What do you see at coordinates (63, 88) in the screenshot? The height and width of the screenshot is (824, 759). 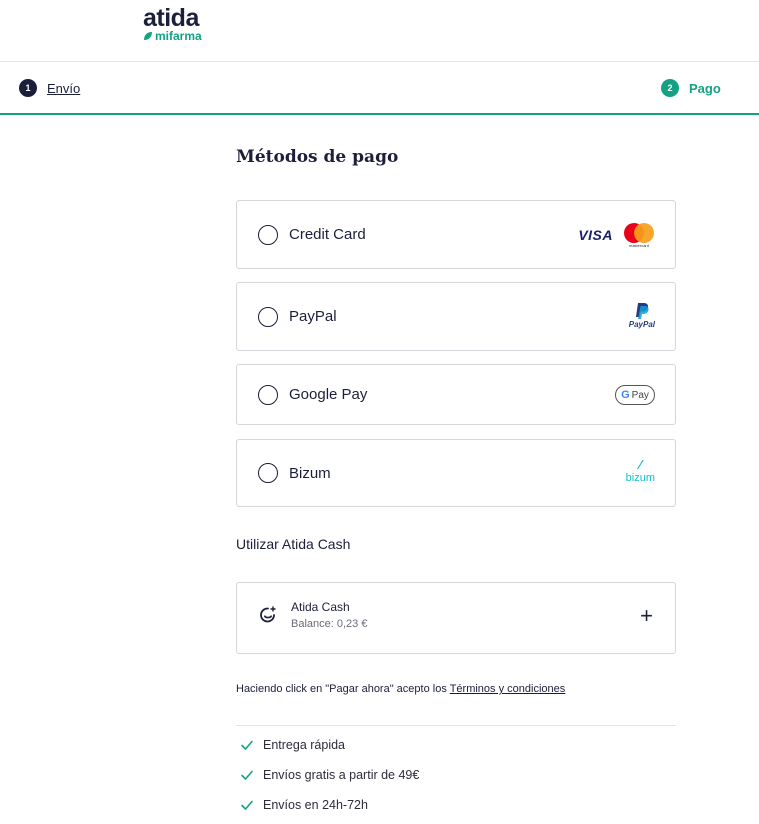 I see `step-label: Envío` at bounding box center [63, 88].